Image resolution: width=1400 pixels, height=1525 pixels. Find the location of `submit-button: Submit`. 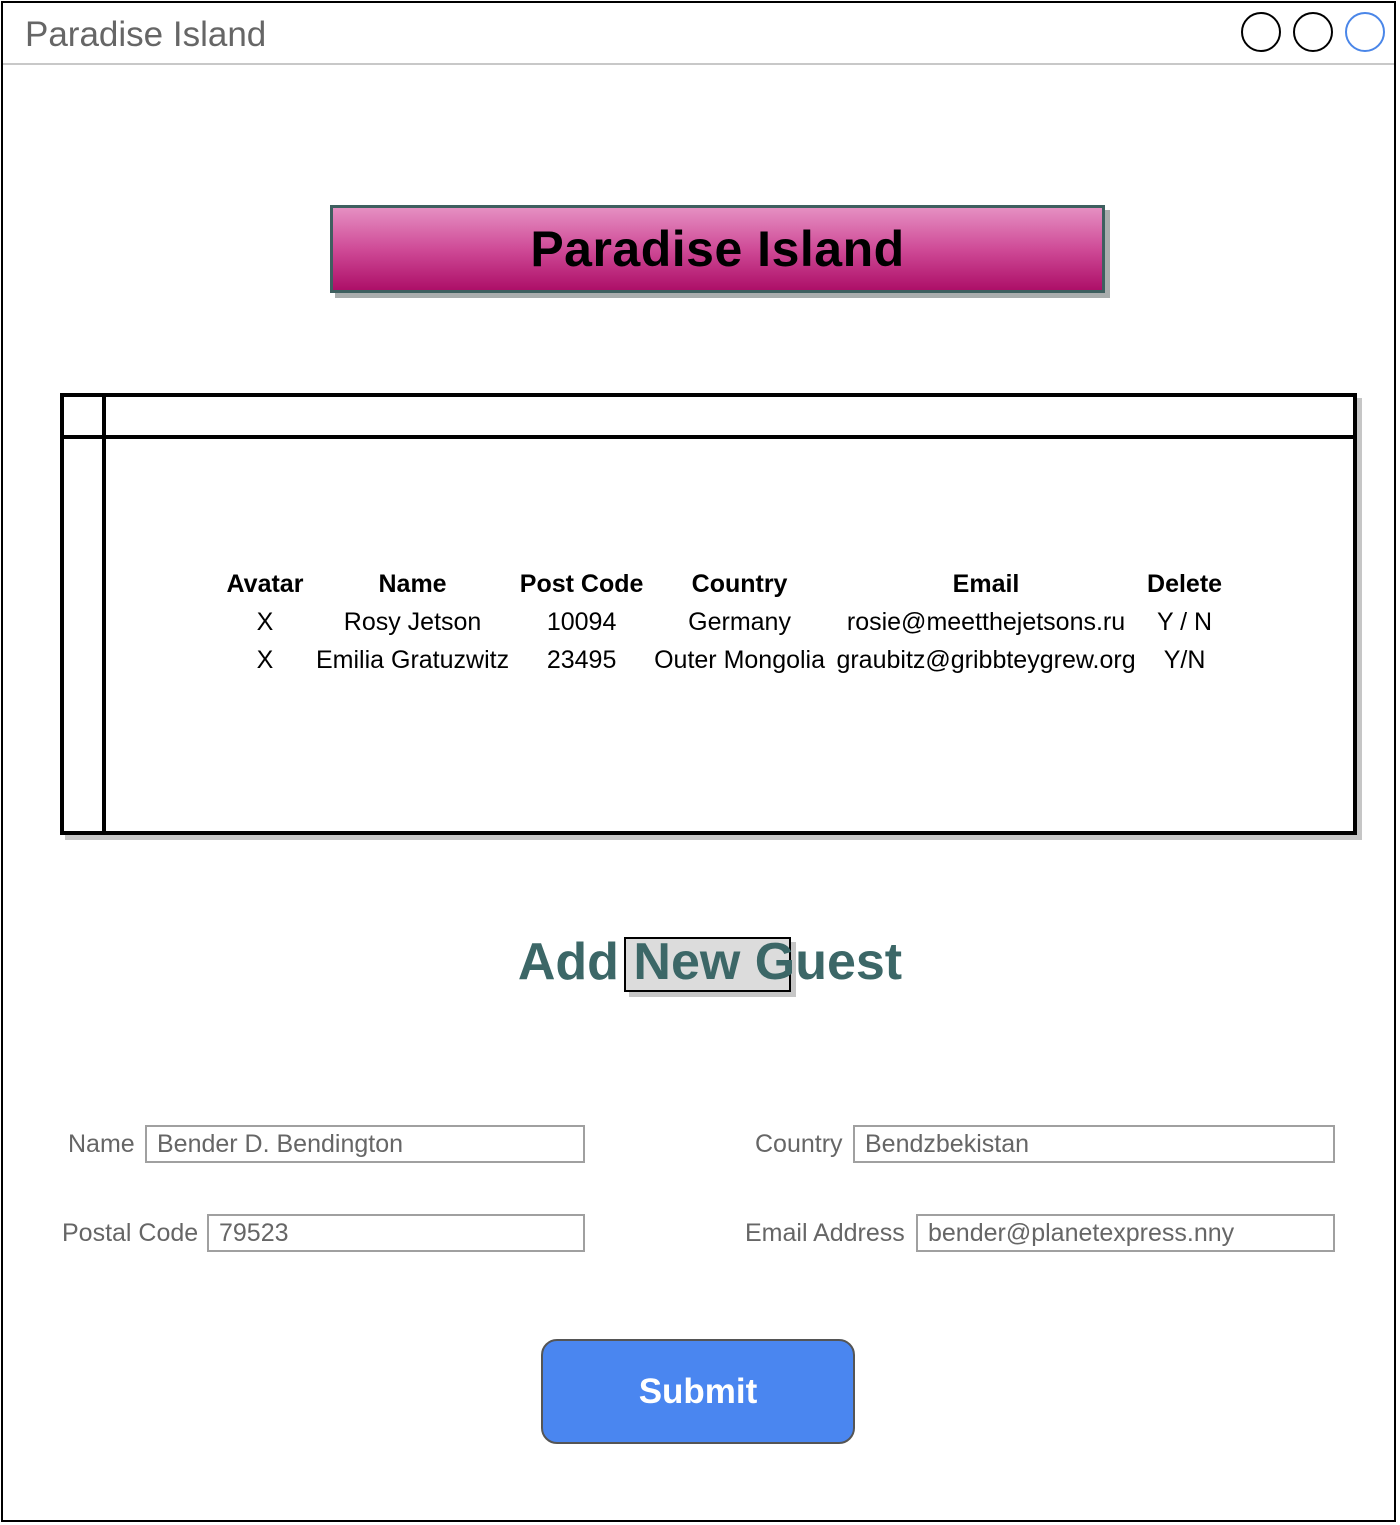

submit-button: Submit is located at coordinates (698, 1391).